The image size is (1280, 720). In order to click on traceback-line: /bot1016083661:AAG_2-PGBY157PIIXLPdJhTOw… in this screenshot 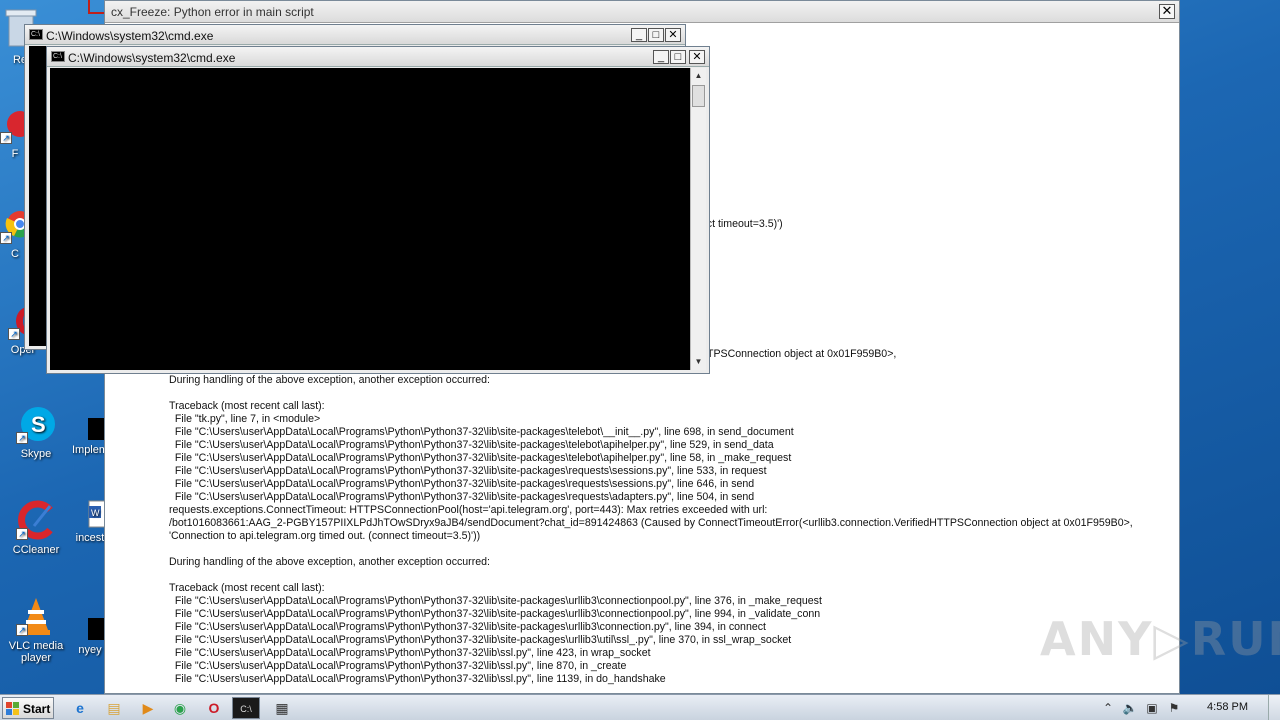, I will do `click(651, 523)`.